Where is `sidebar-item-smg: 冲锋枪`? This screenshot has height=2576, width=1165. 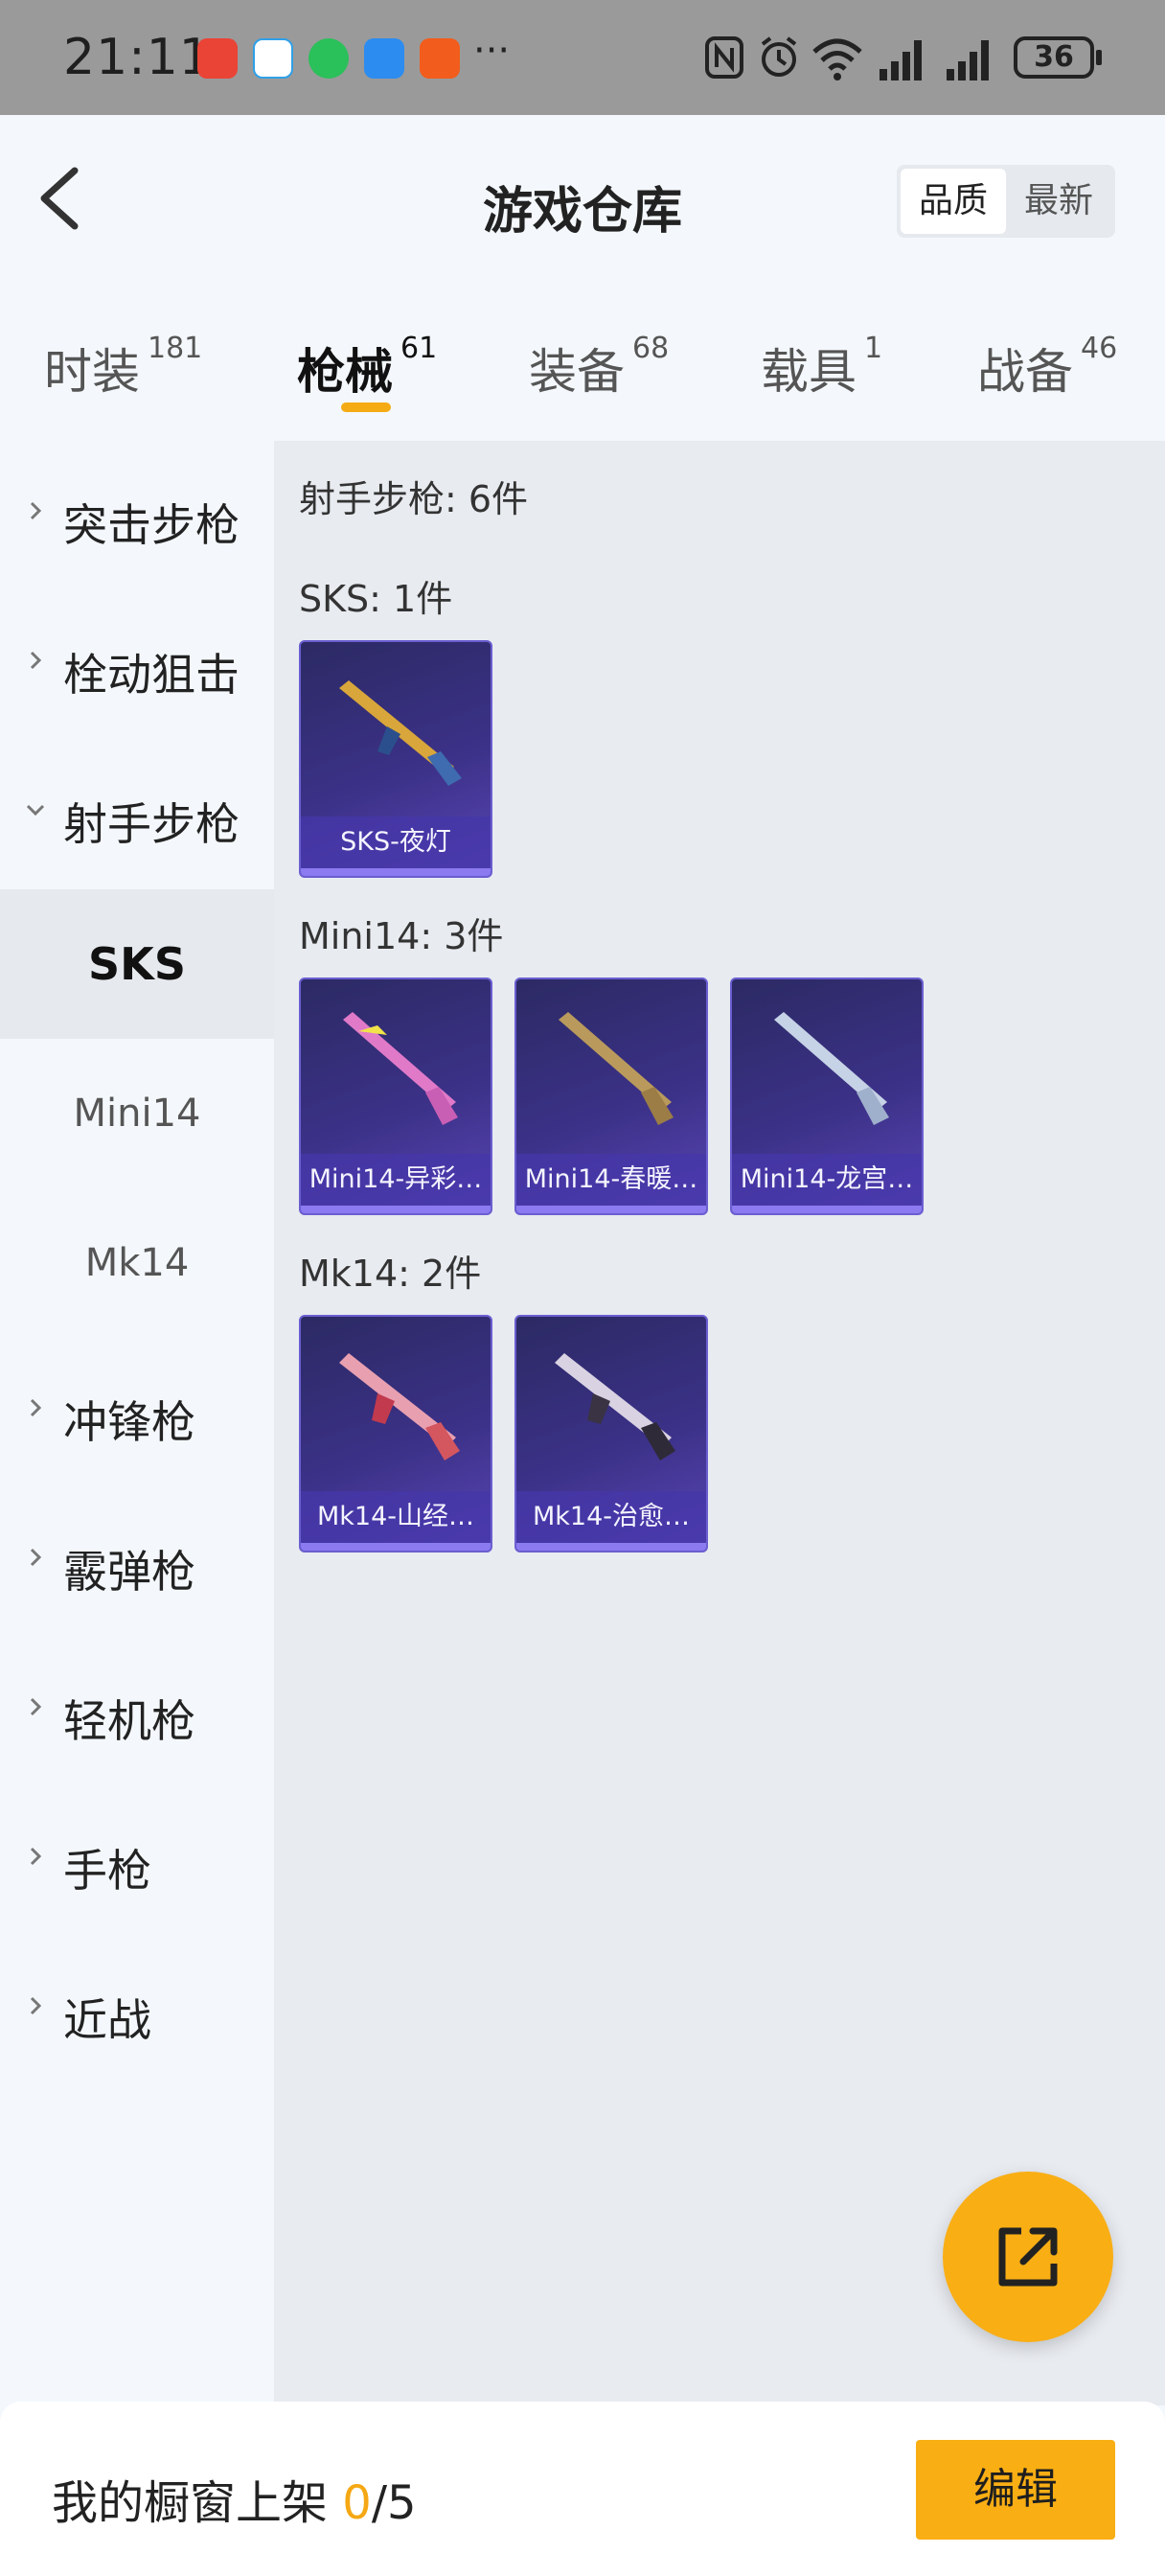 sidebar-item-smg: 冲锋枪 is located at coordinates (137, 1412).